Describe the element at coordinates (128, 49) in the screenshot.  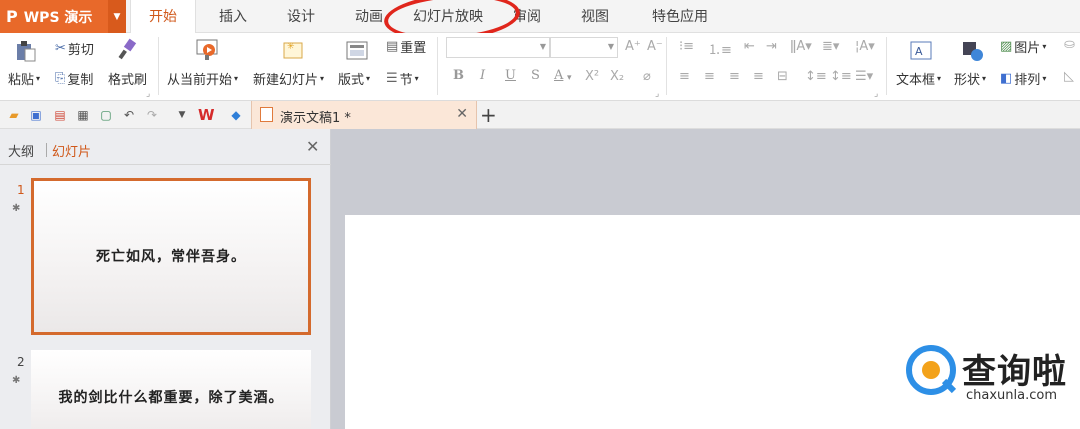
I see `format-painter-icon` at that location.